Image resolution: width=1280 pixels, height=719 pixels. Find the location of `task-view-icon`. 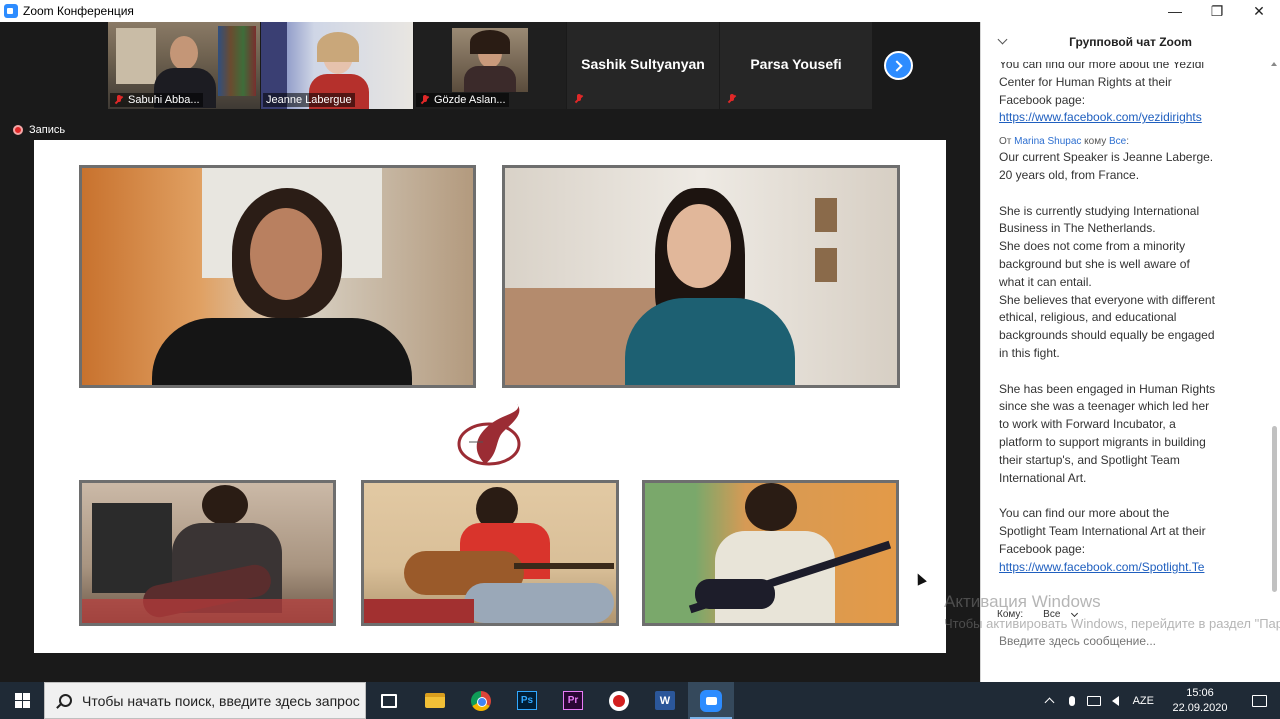

task-view-icon is located at coordinates (389, 700).